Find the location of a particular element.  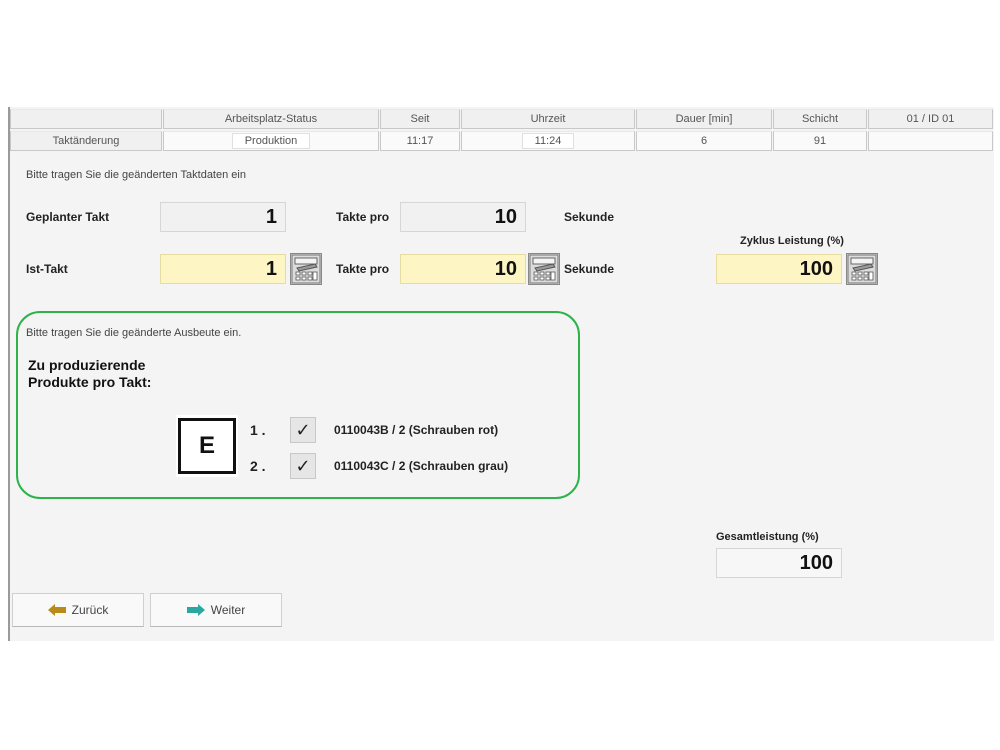

e-badge-letter: E is located at coordinates (207, 446).